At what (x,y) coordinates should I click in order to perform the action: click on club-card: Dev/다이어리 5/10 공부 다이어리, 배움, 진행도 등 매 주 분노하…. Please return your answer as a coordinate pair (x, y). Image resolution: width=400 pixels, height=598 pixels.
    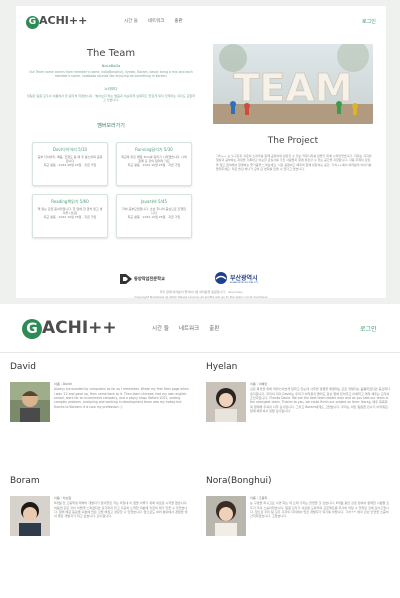
    Looking at the image, I should click on (70, 164).